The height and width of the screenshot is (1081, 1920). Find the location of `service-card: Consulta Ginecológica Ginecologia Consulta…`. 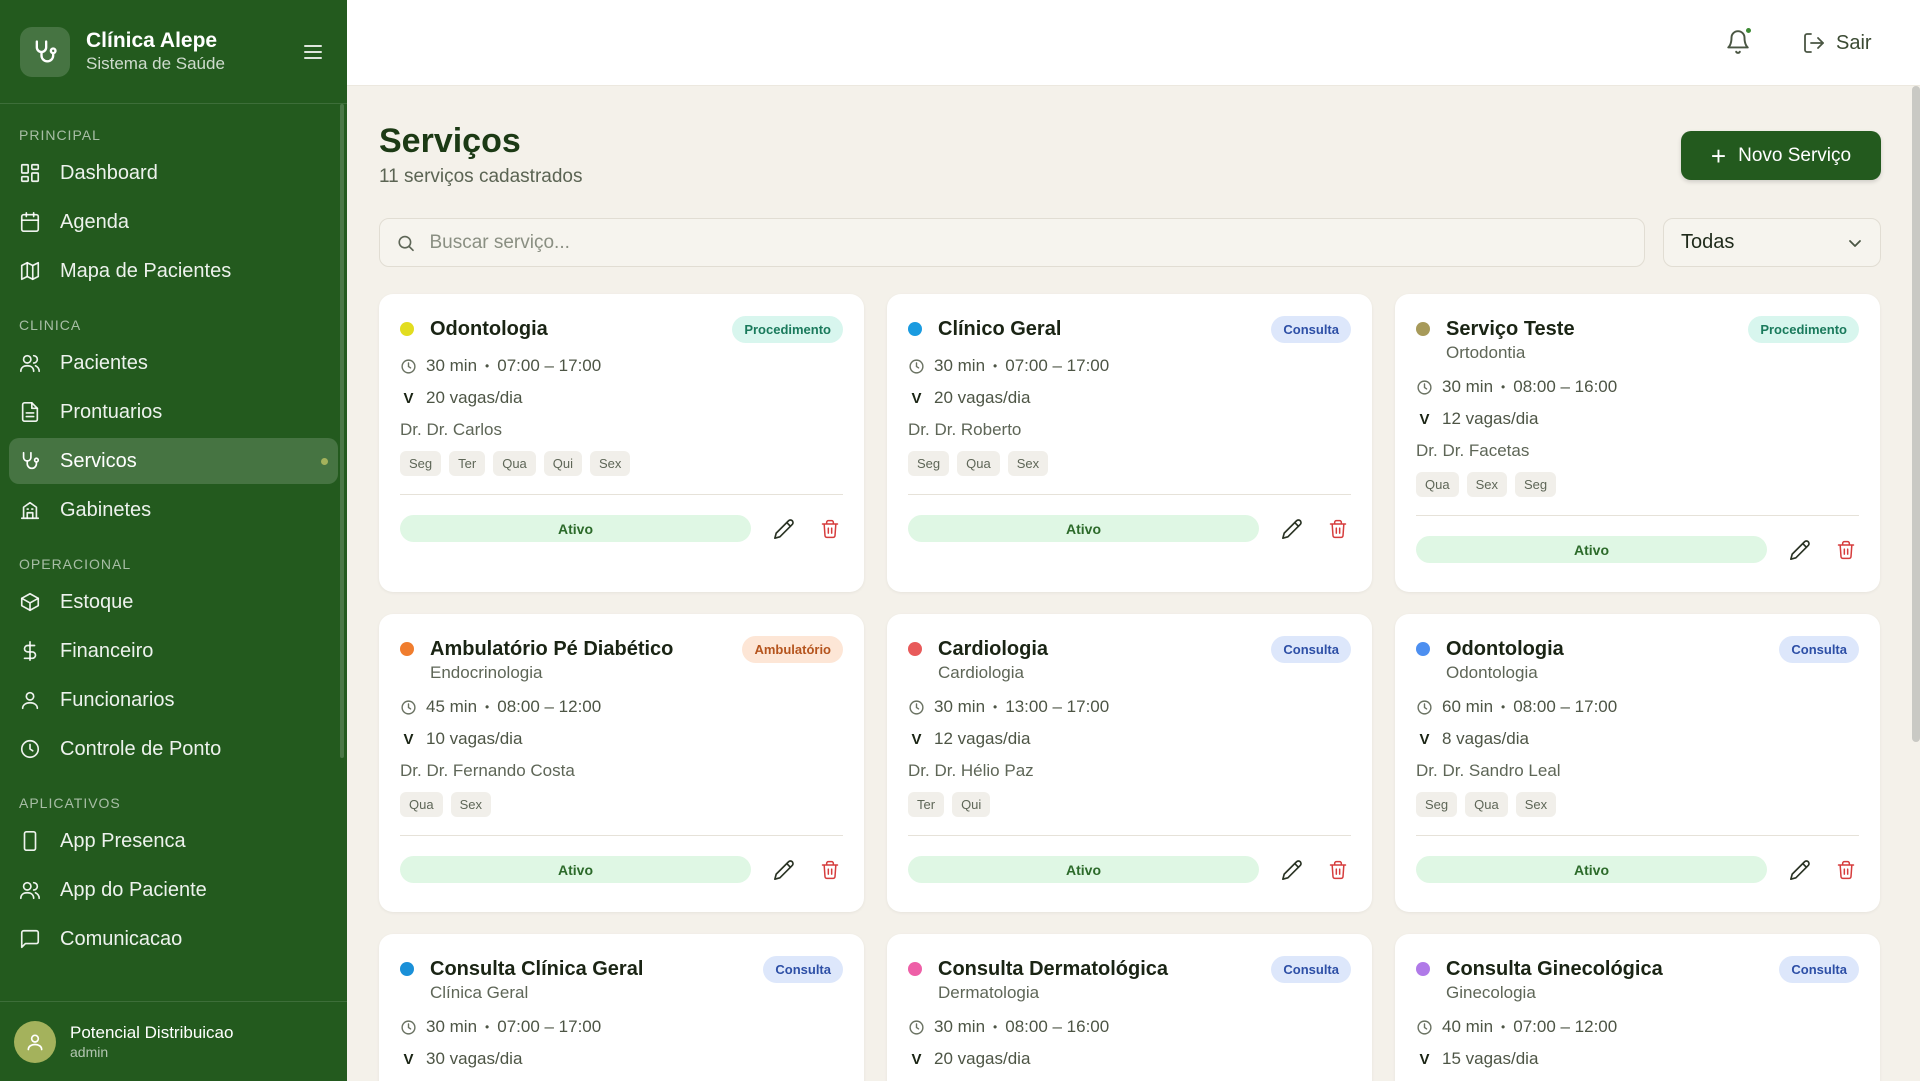

service-card: Consulta Ginecológica Ginecologia Consulta… is located at coordinates (1637, 1007).